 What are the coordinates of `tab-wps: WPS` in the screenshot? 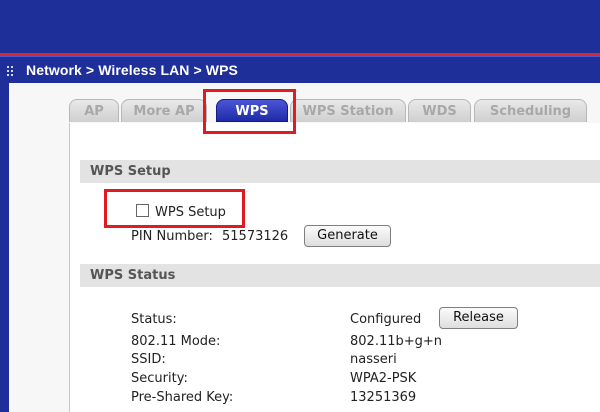 It's located at (252, 110).